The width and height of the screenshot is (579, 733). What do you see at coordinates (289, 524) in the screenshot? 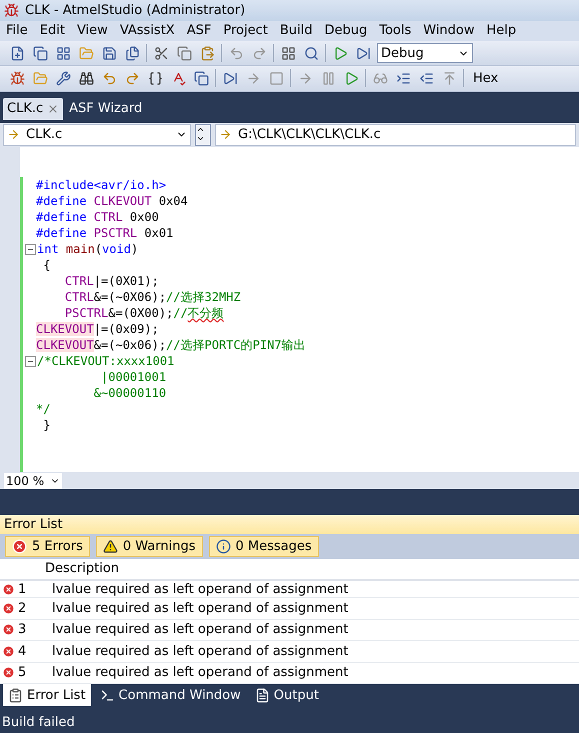
I see `panel-title: Error List` at bounding box center [289, 524].